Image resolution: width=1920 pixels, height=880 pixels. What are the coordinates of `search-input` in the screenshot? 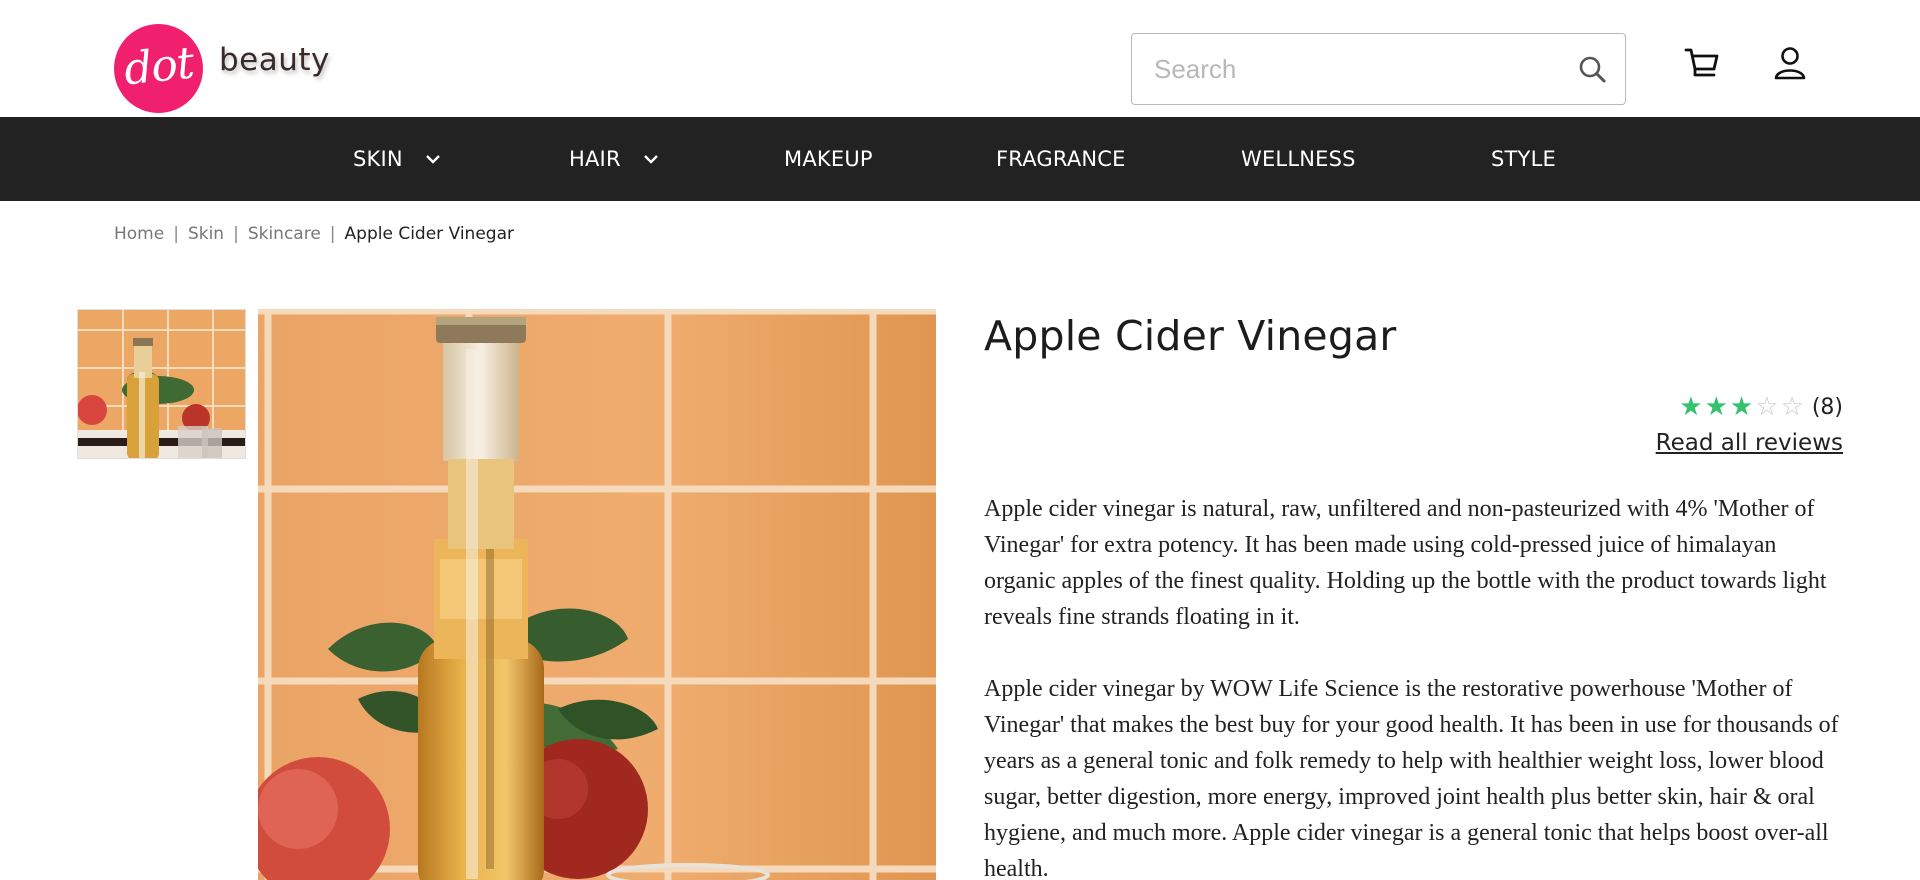 It's located at (1344, 69).